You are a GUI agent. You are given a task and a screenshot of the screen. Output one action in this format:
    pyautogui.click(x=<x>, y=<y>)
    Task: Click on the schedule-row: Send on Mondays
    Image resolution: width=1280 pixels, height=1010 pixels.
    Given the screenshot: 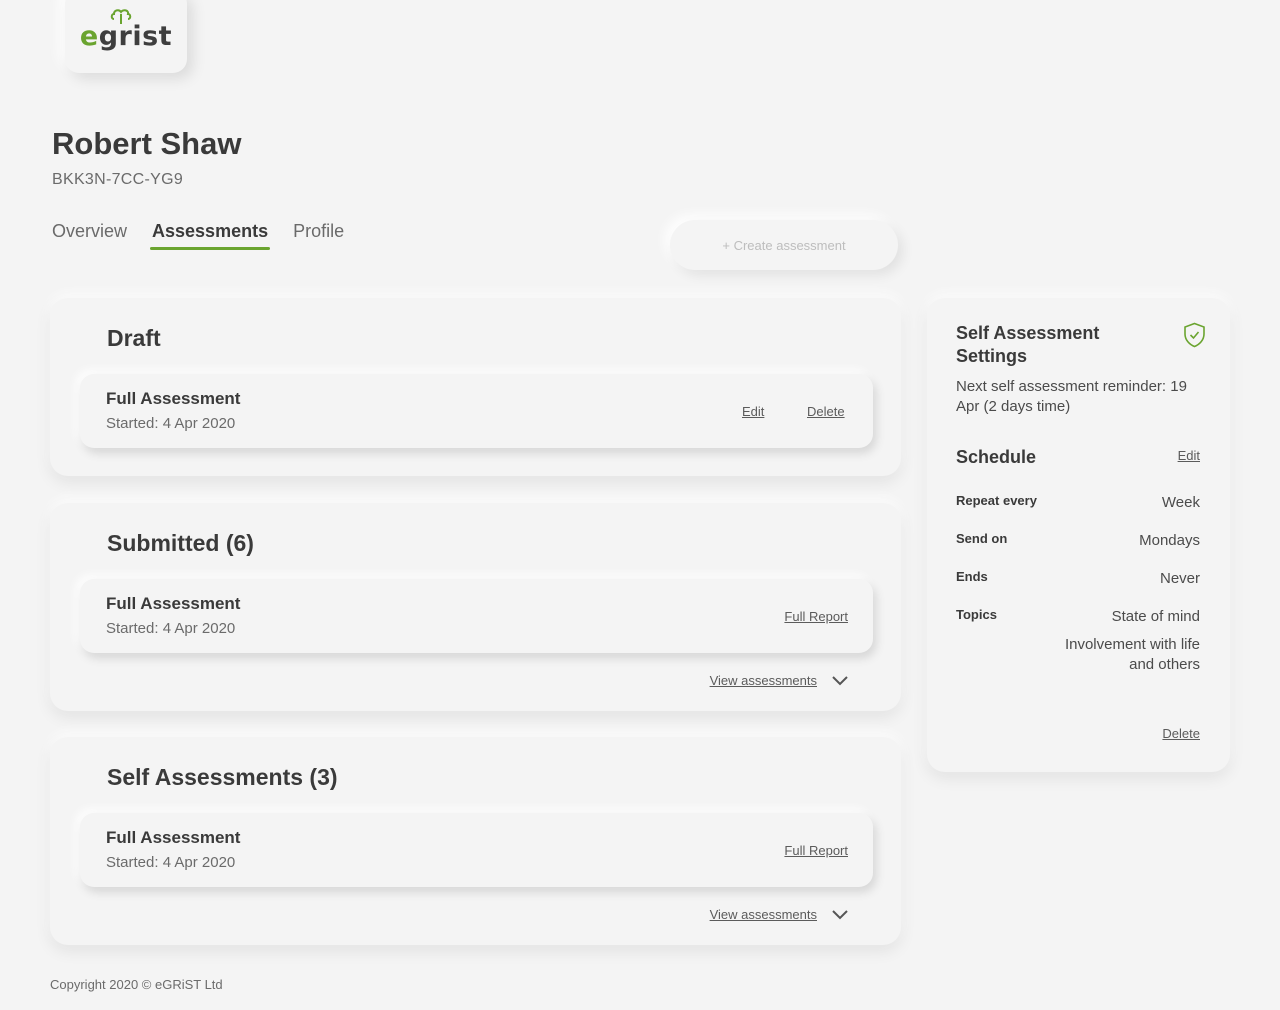 What is the action you would take?
    pyautogui.click(x=1078, y=541)
    